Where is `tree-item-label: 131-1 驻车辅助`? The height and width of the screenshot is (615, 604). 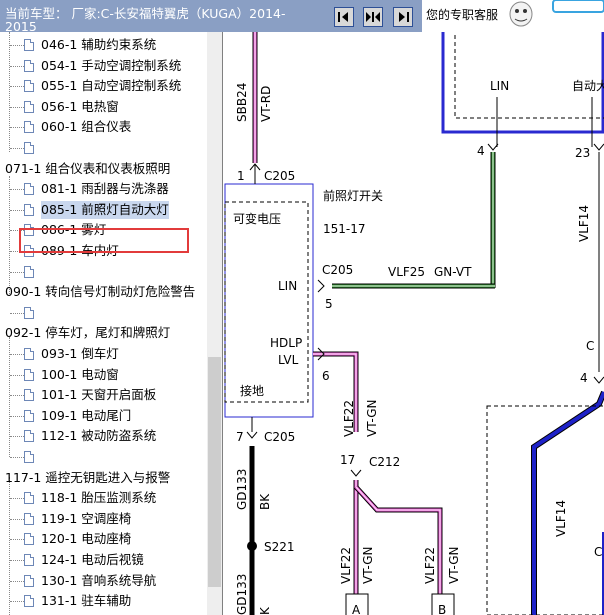
tree-item-label: 131-1 驻车辅助 is located at coordinates (86, 601).